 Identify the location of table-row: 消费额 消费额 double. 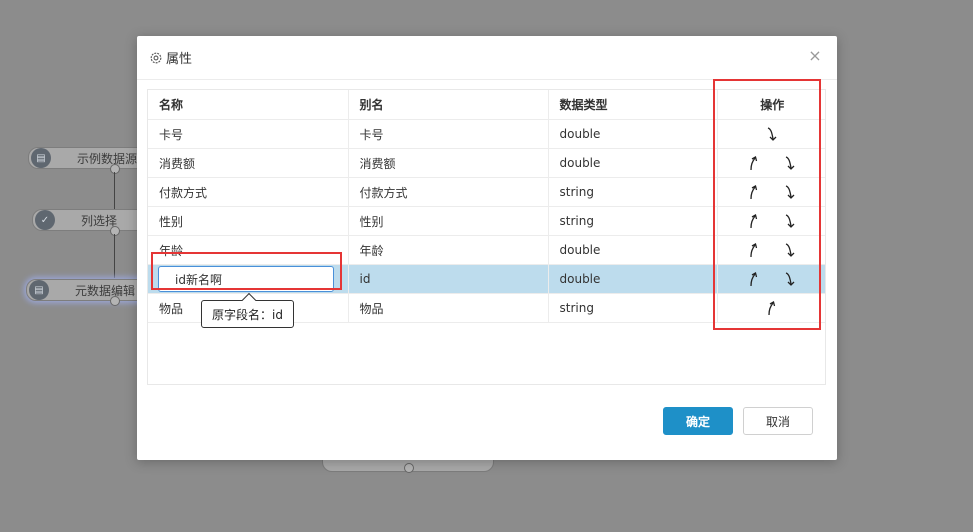
(486, 163).